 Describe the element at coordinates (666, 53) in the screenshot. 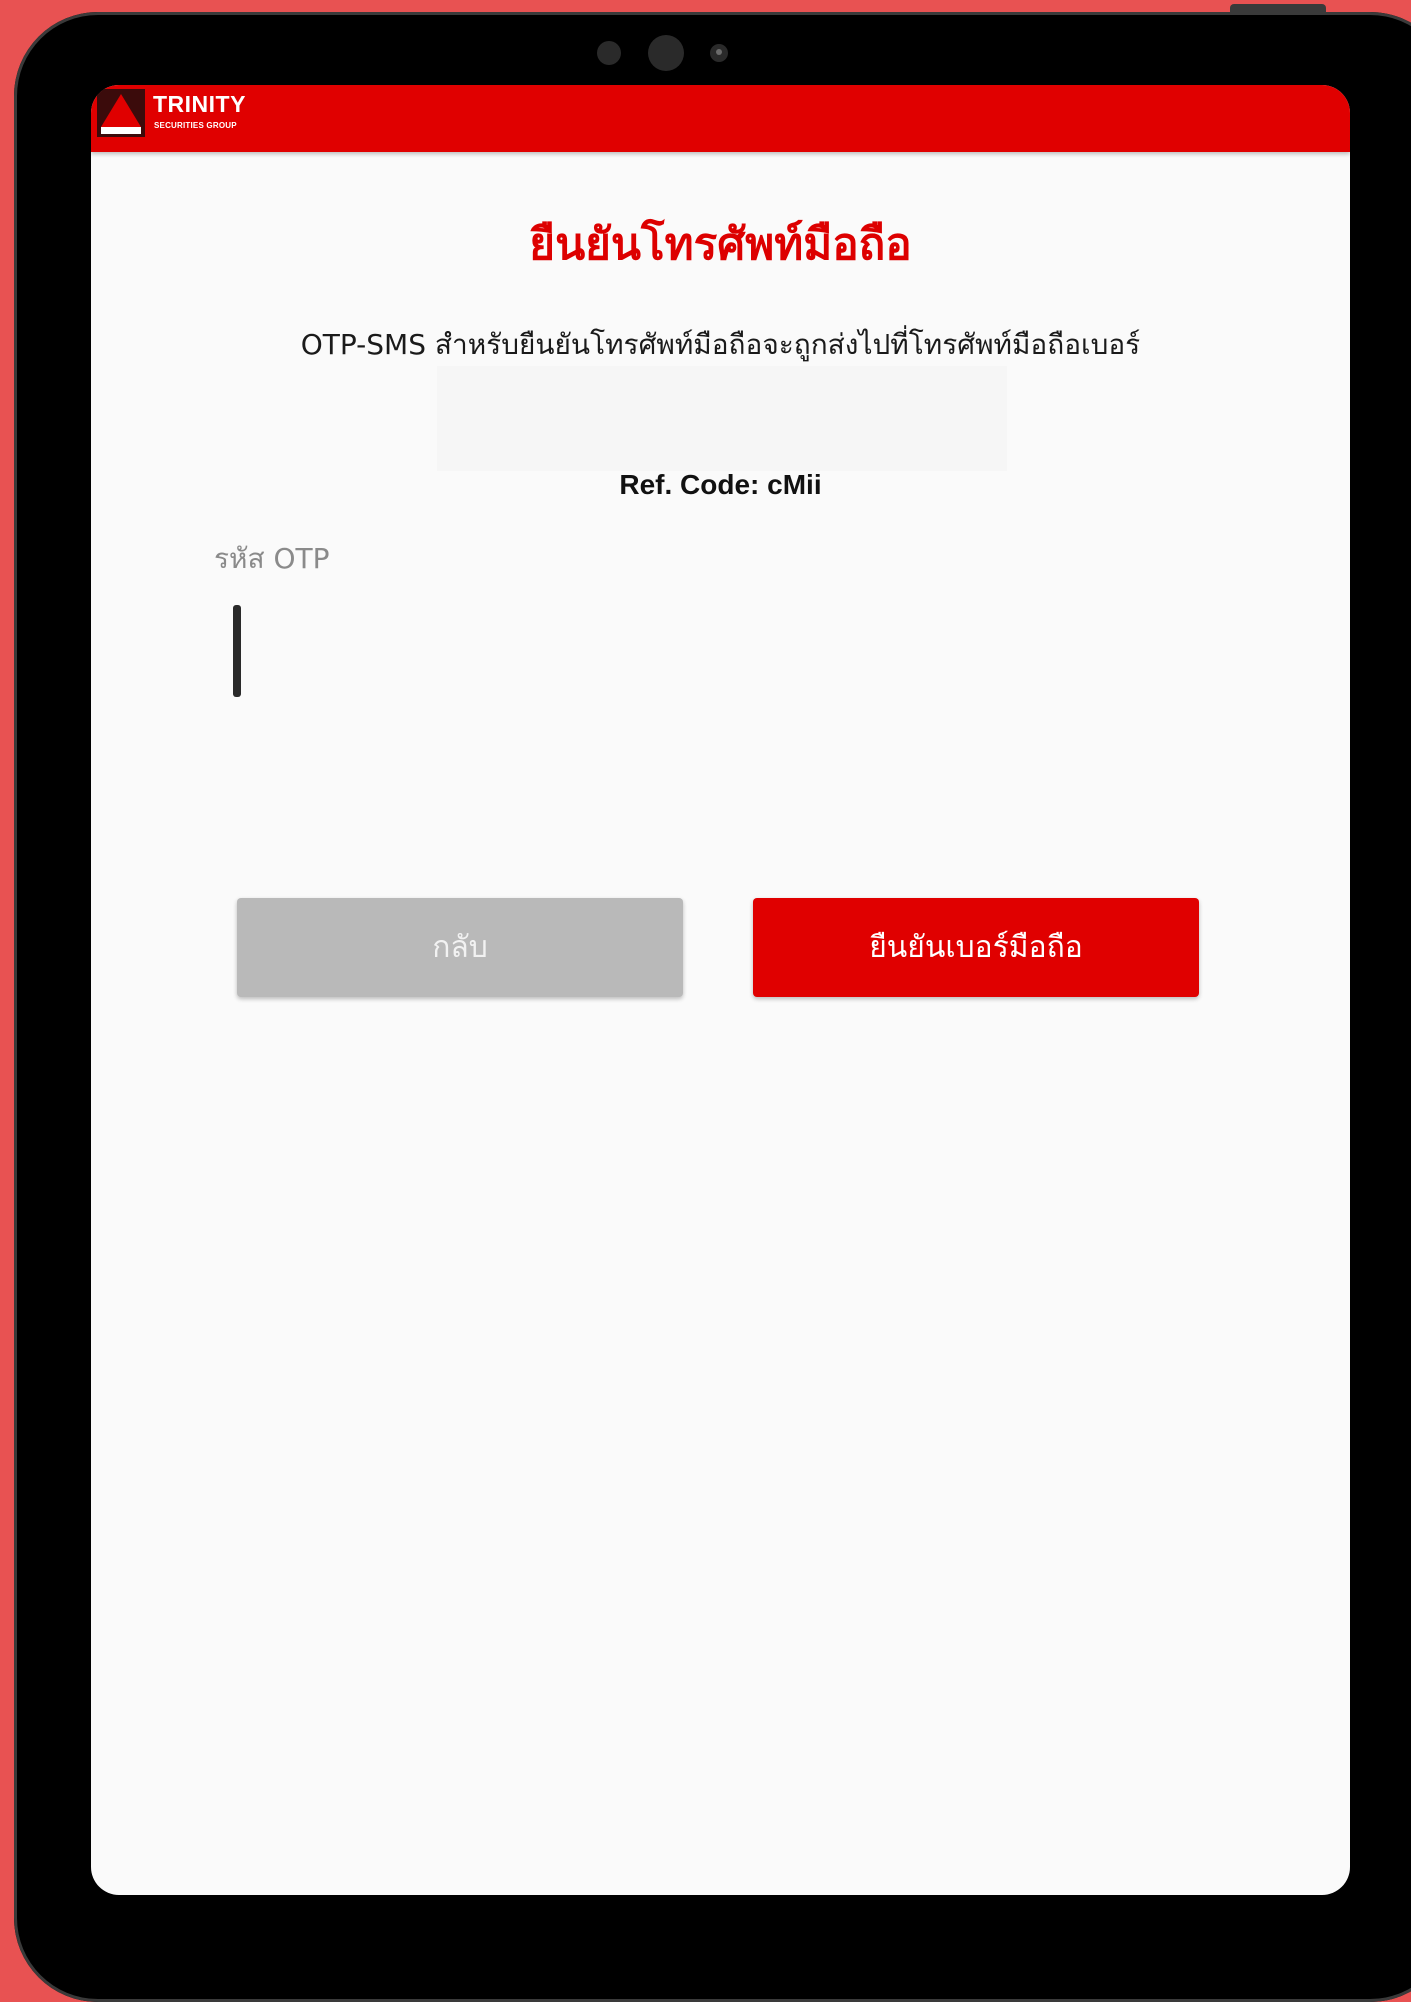

I see `front-camera-icon` at that location.